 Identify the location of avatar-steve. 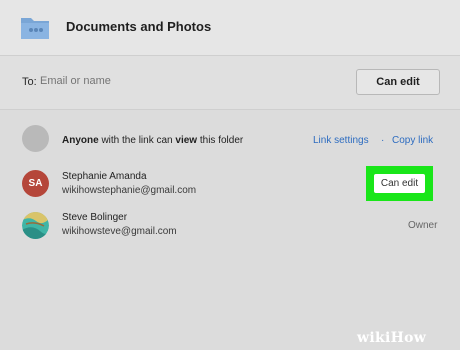
(35, 225).